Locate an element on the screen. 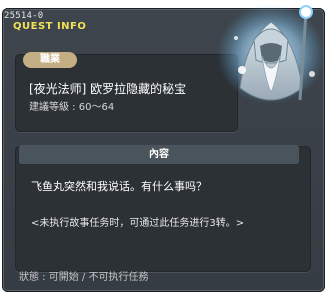 This screenshot has width=327, height=294. quest-dialog-text: 飞鱼丸突然和我说话。有什么事吗？ is located at coordinates (119, 186).